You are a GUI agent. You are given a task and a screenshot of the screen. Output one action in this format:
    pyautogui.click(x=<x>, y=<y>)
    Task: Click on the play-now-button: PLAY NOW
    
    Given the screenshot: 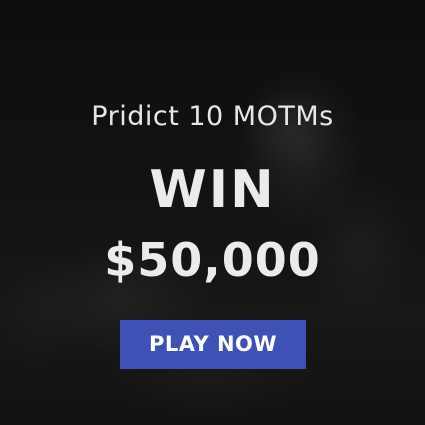 What is the action you would take?
    pyautogui.click(x=213, y=344)
    